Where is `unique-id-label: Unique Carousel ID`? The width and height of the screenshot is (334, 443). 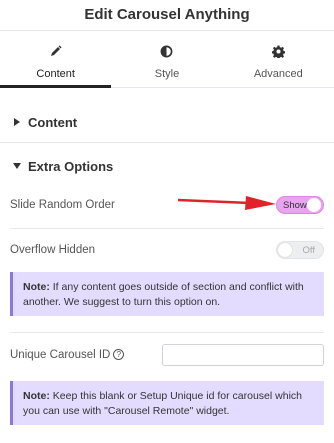
unique-id-label: Unique Carousel ID is located at coordinates (60, 355).